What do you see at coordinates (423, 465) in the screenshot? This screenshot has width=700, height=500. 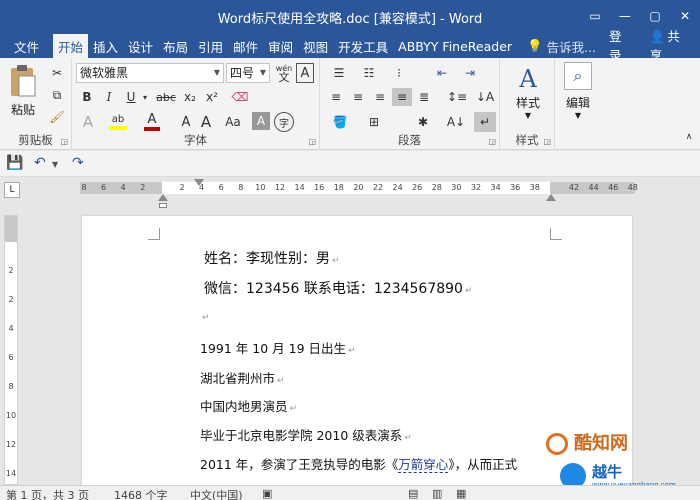 I see `movie-link: 万箭穿心` at bounding box center [423, 465].